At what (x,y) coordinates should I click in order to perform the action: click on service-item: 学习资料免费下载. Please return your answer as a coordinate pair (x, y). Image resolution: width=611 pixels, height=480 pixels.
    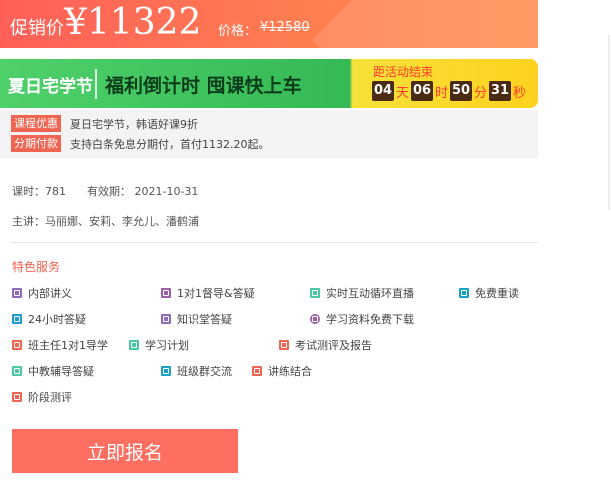
    Looking at the image, I should click on (362, 319).